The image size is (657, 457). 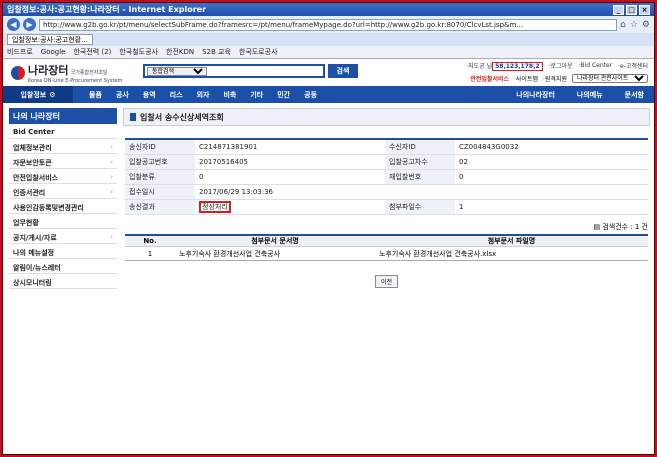 I want to click on sidebar-title: 나의 나라장터, so click(x=63, y=116).